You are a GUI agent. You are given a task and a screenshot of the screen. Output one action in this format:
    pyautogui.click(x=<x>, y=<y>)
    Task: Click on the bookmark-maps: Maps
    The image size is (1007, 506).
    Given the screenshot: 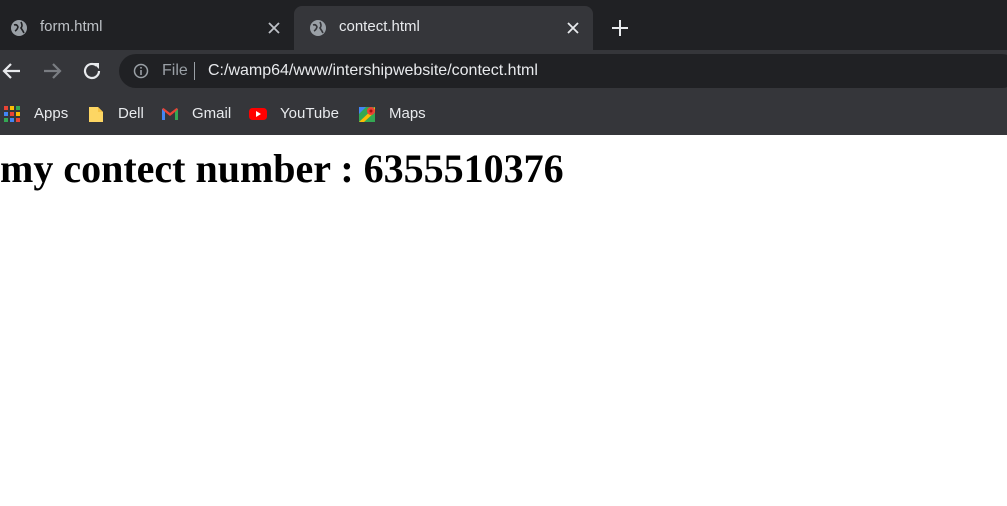 What is the action you would take?
    pyautogui.click(x=392, y=113)
    